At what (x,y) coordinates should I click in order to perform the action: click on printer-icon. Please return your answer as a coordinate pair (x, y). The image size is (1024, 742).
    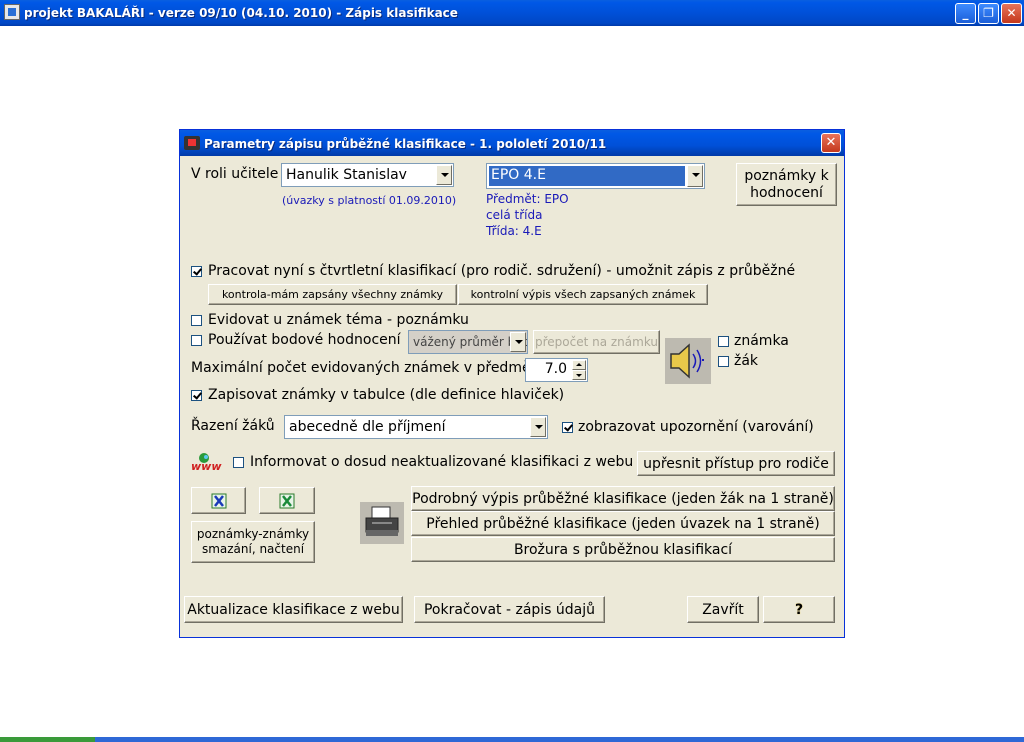
    Looking at the image, I should click on (382, 523).